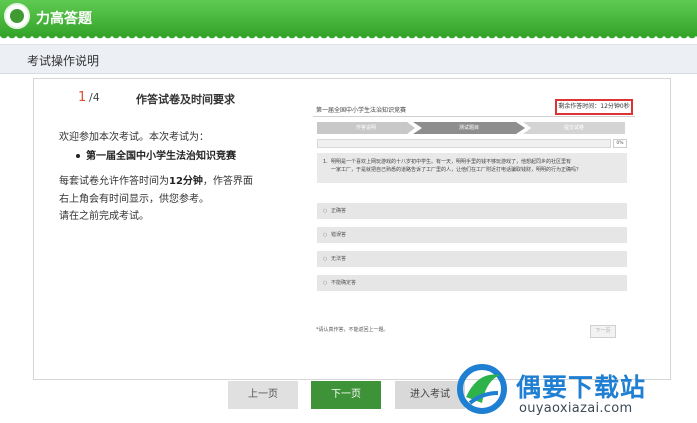 This screenshot has height=423, width=697. What do you see at coordinates (430, 395) in the screenshot?
I see `enter-exam-button: 进入考试` at bounding box center [430, 395].